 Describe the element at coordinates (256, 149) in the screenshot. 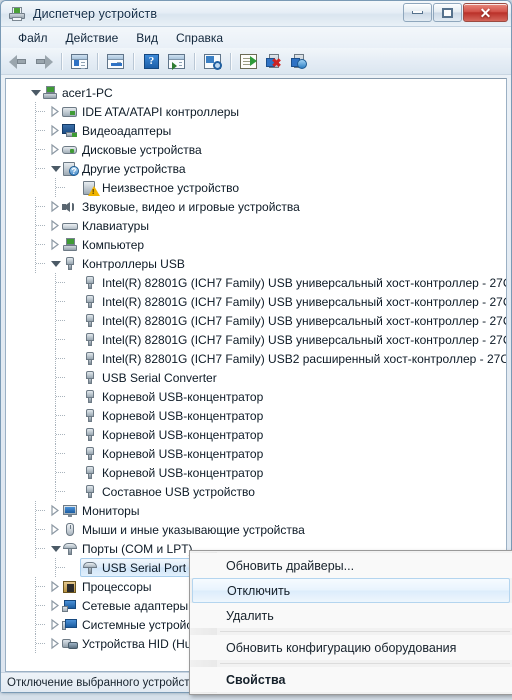

I see `tree-item: Дисковые устройства` at that location.